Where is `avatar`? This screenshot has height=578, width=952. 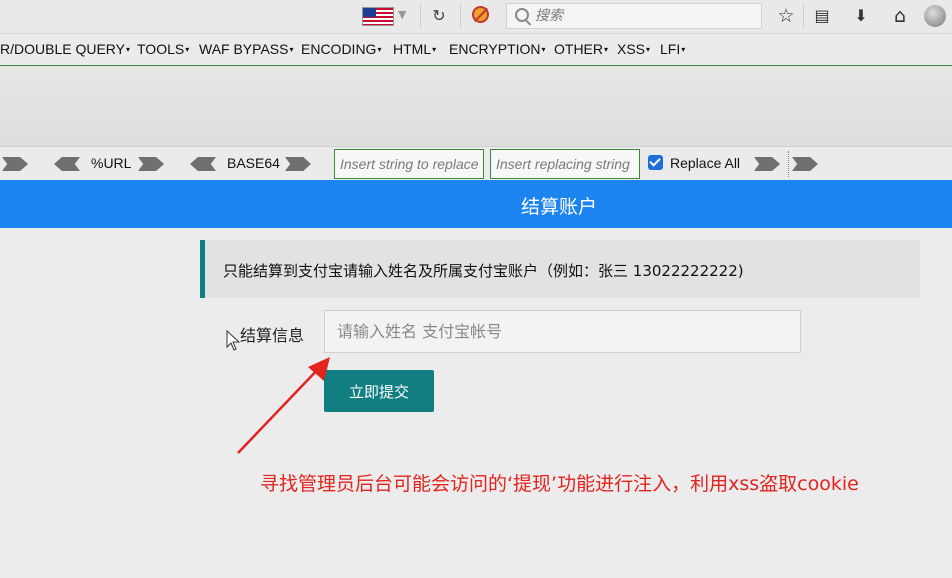
avatar is located at coordinates (935, 16).